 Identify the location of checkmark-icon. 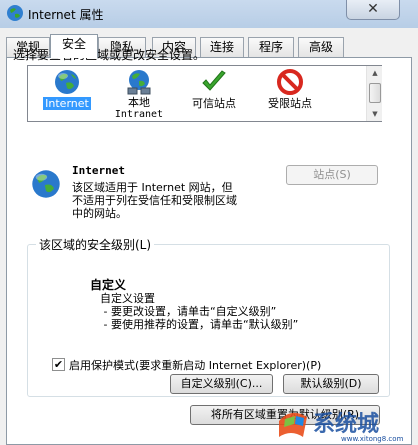
(214, 80).